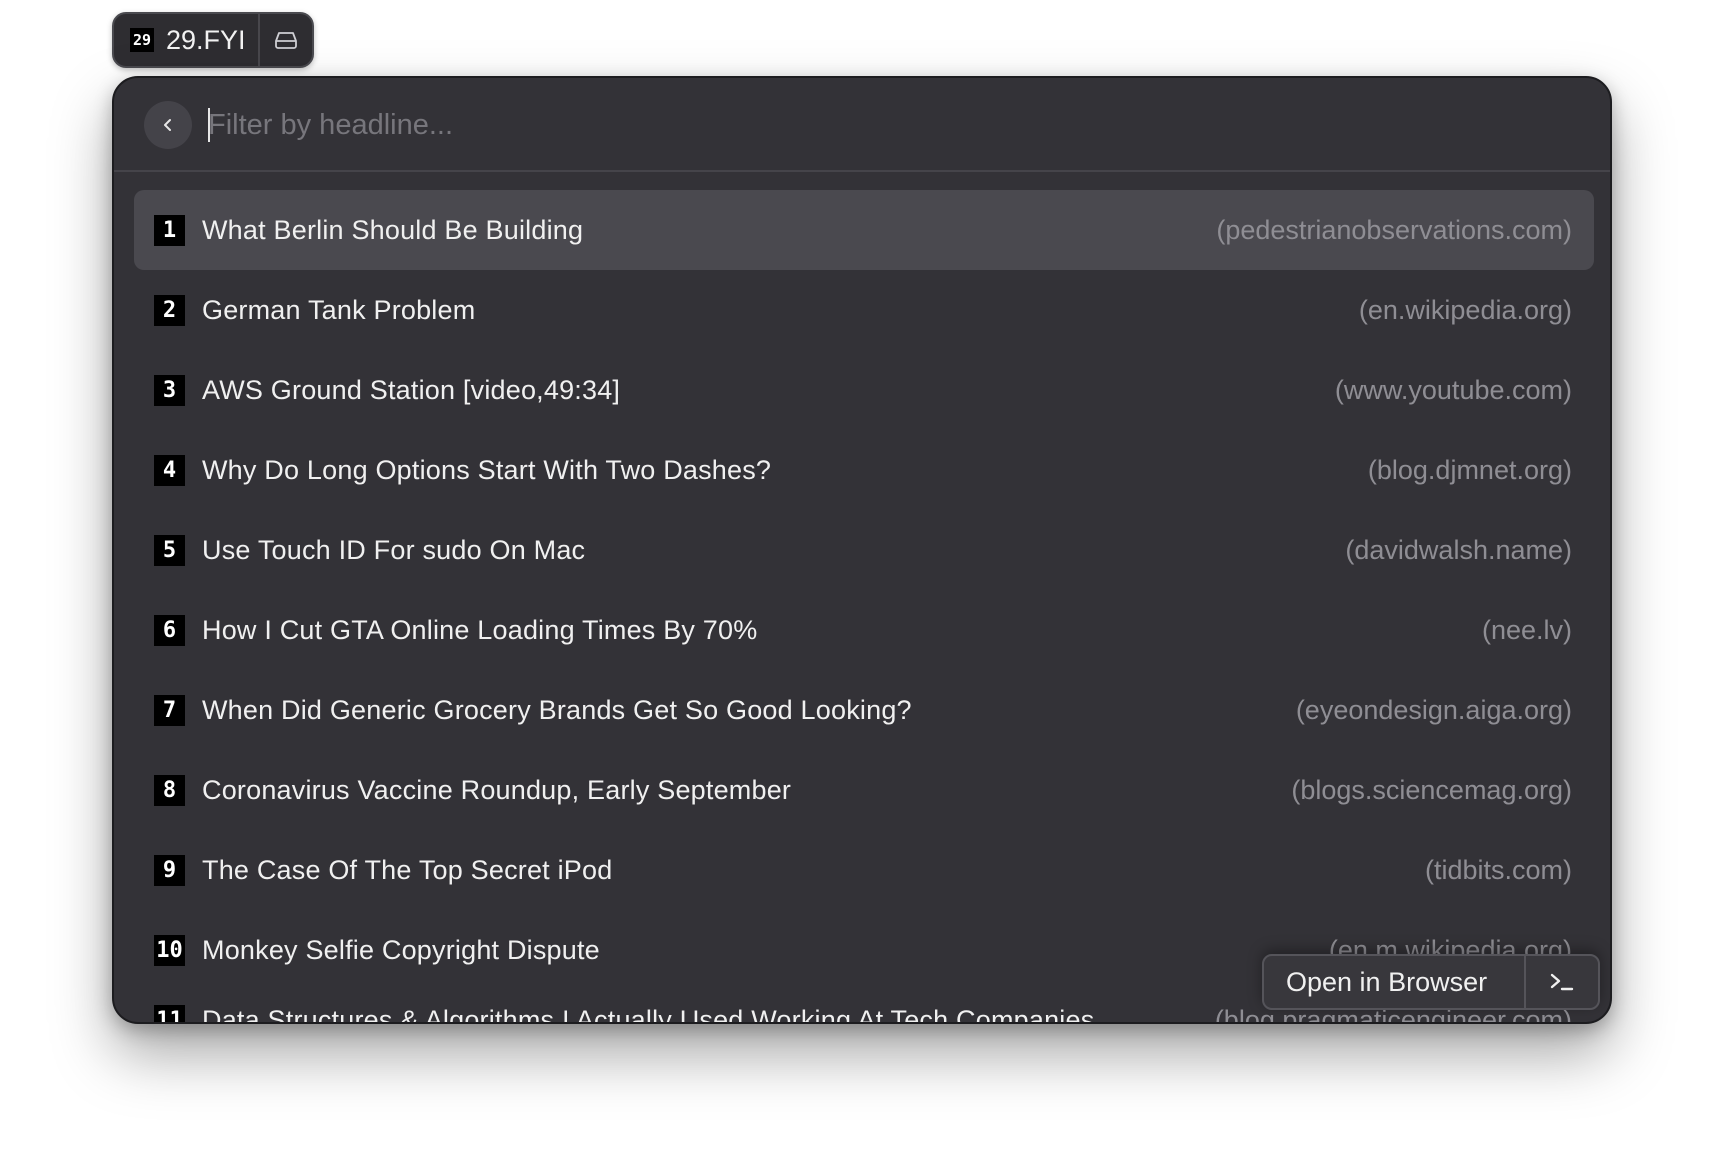  I want to click on chevron-left-icon, so click(167, 125).